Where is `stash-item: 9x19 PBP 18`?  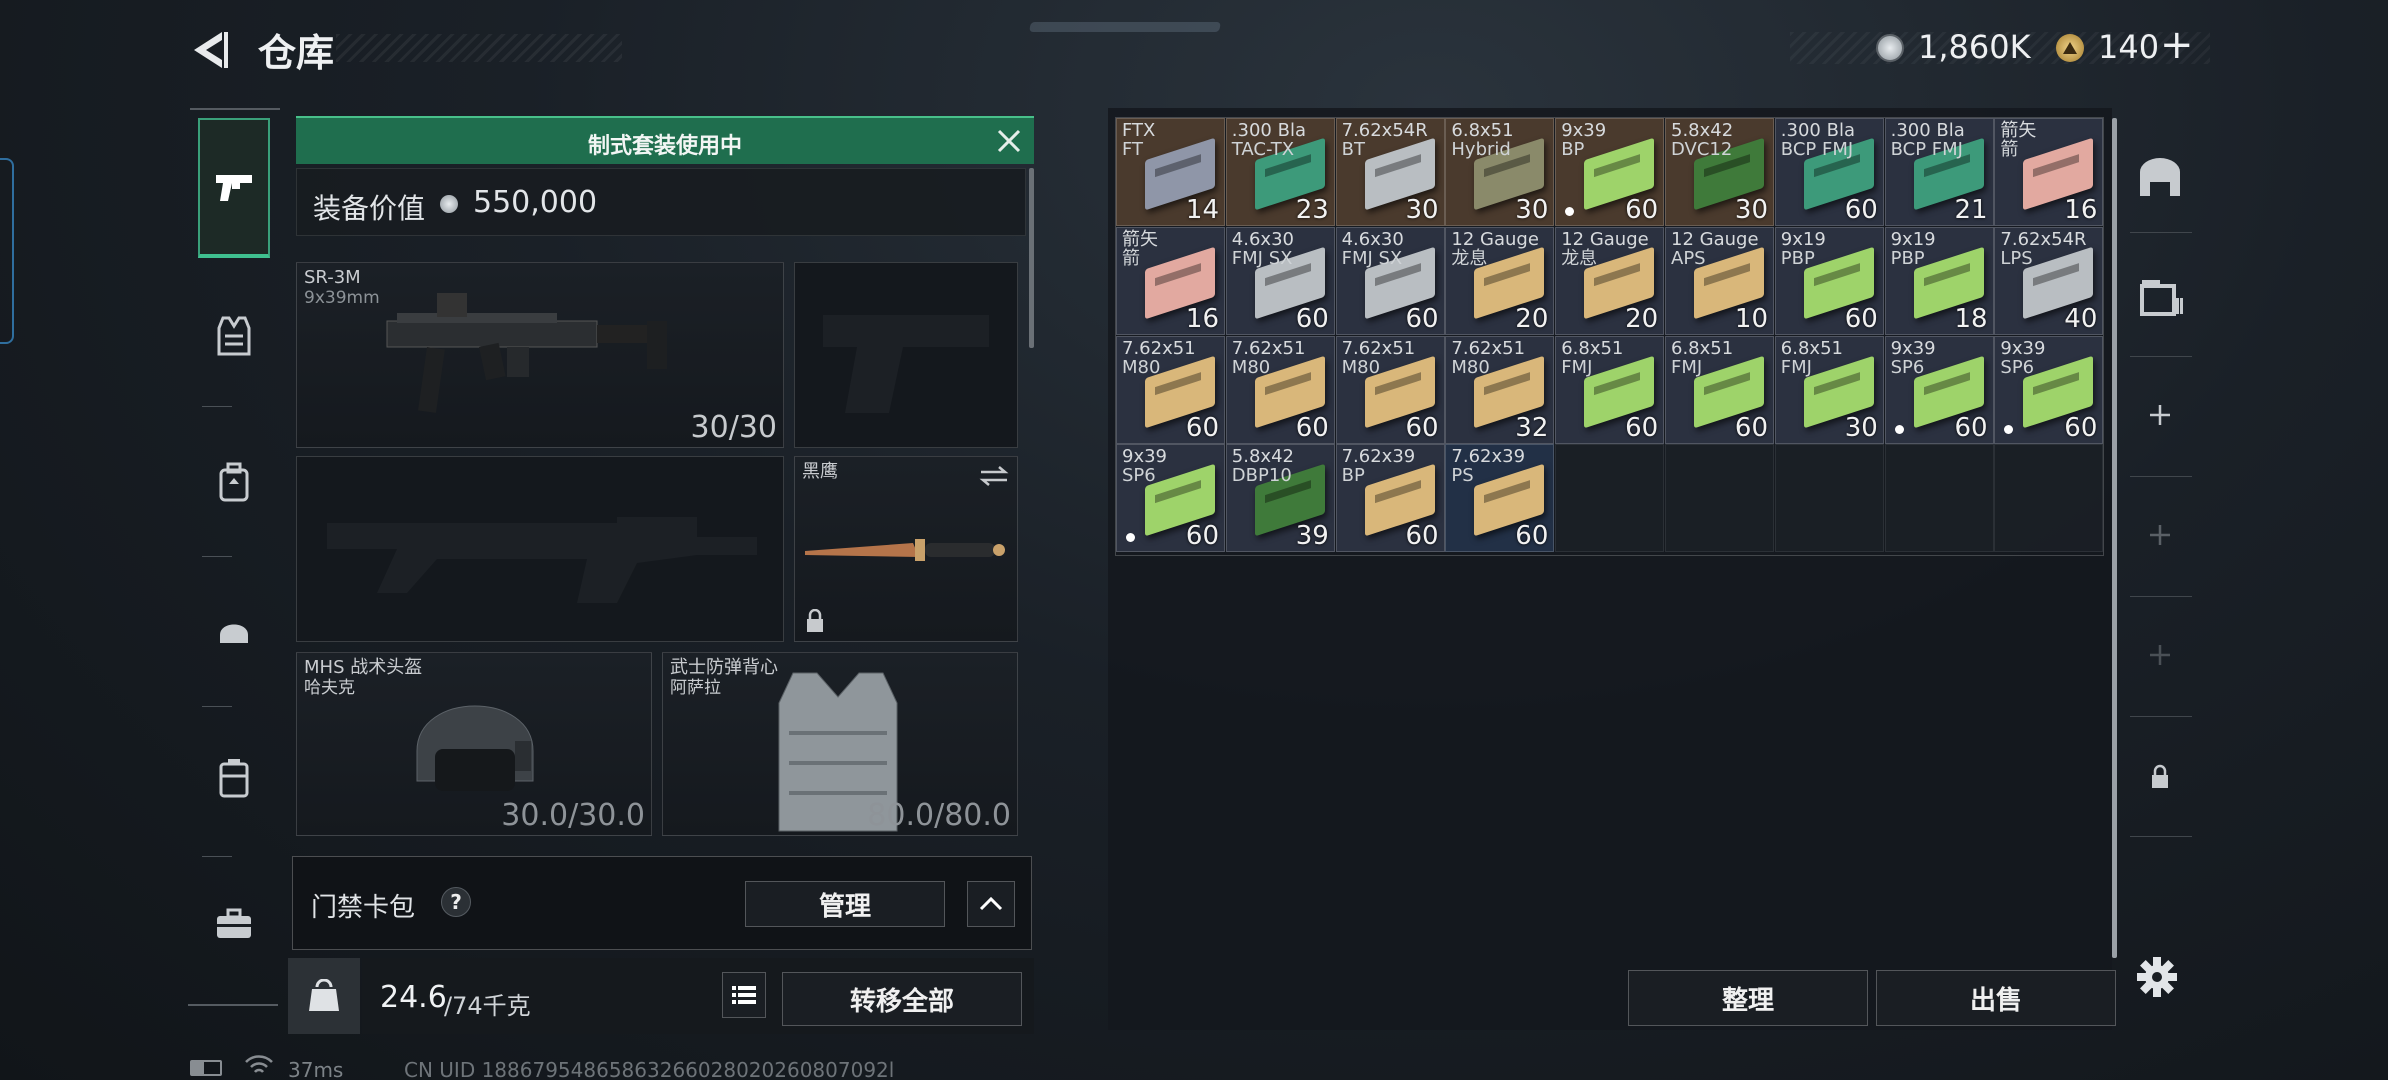 stash-item: 9x19 PBP 18 is located at coordinates (1939, 280).